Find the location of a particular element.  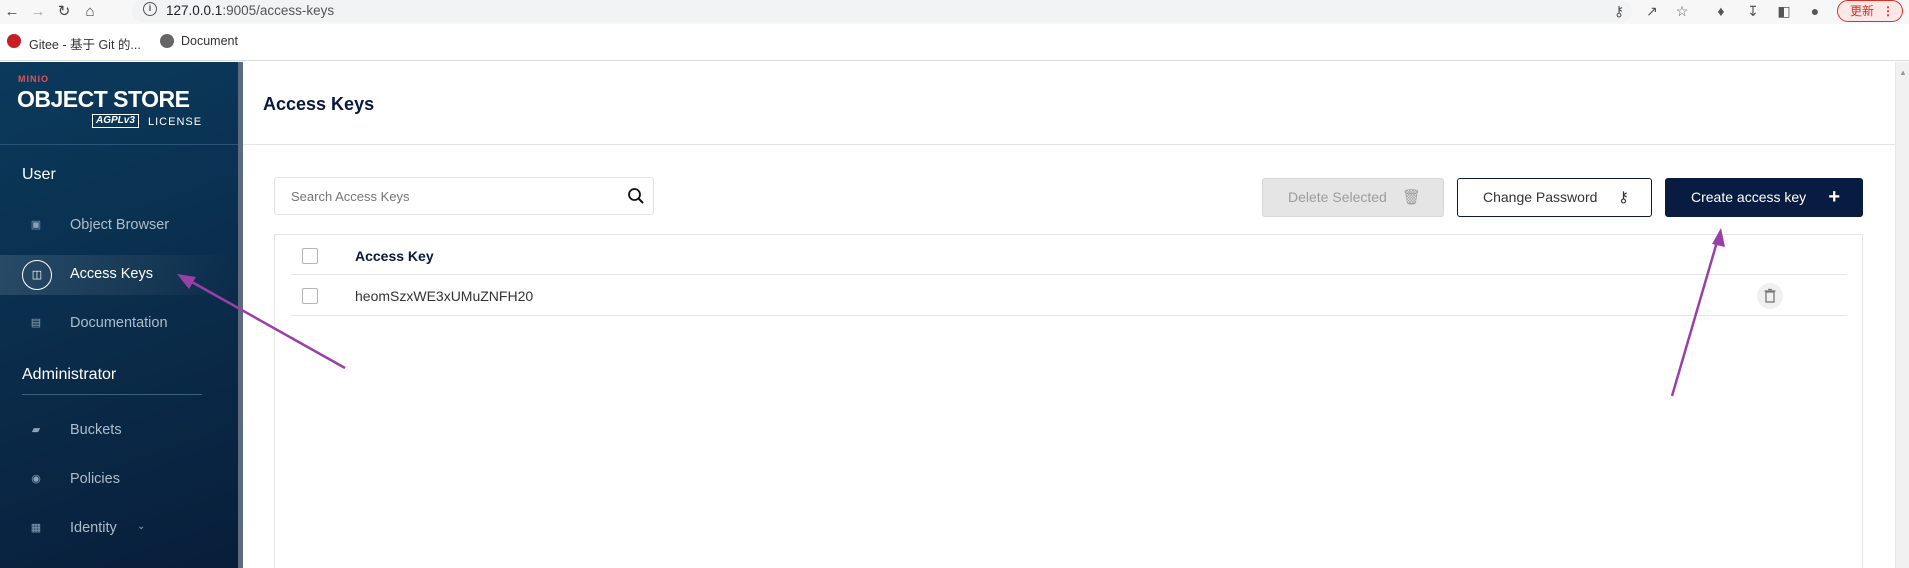

logo-agpl: AGPLv3 is located at coordinates (115, 121).